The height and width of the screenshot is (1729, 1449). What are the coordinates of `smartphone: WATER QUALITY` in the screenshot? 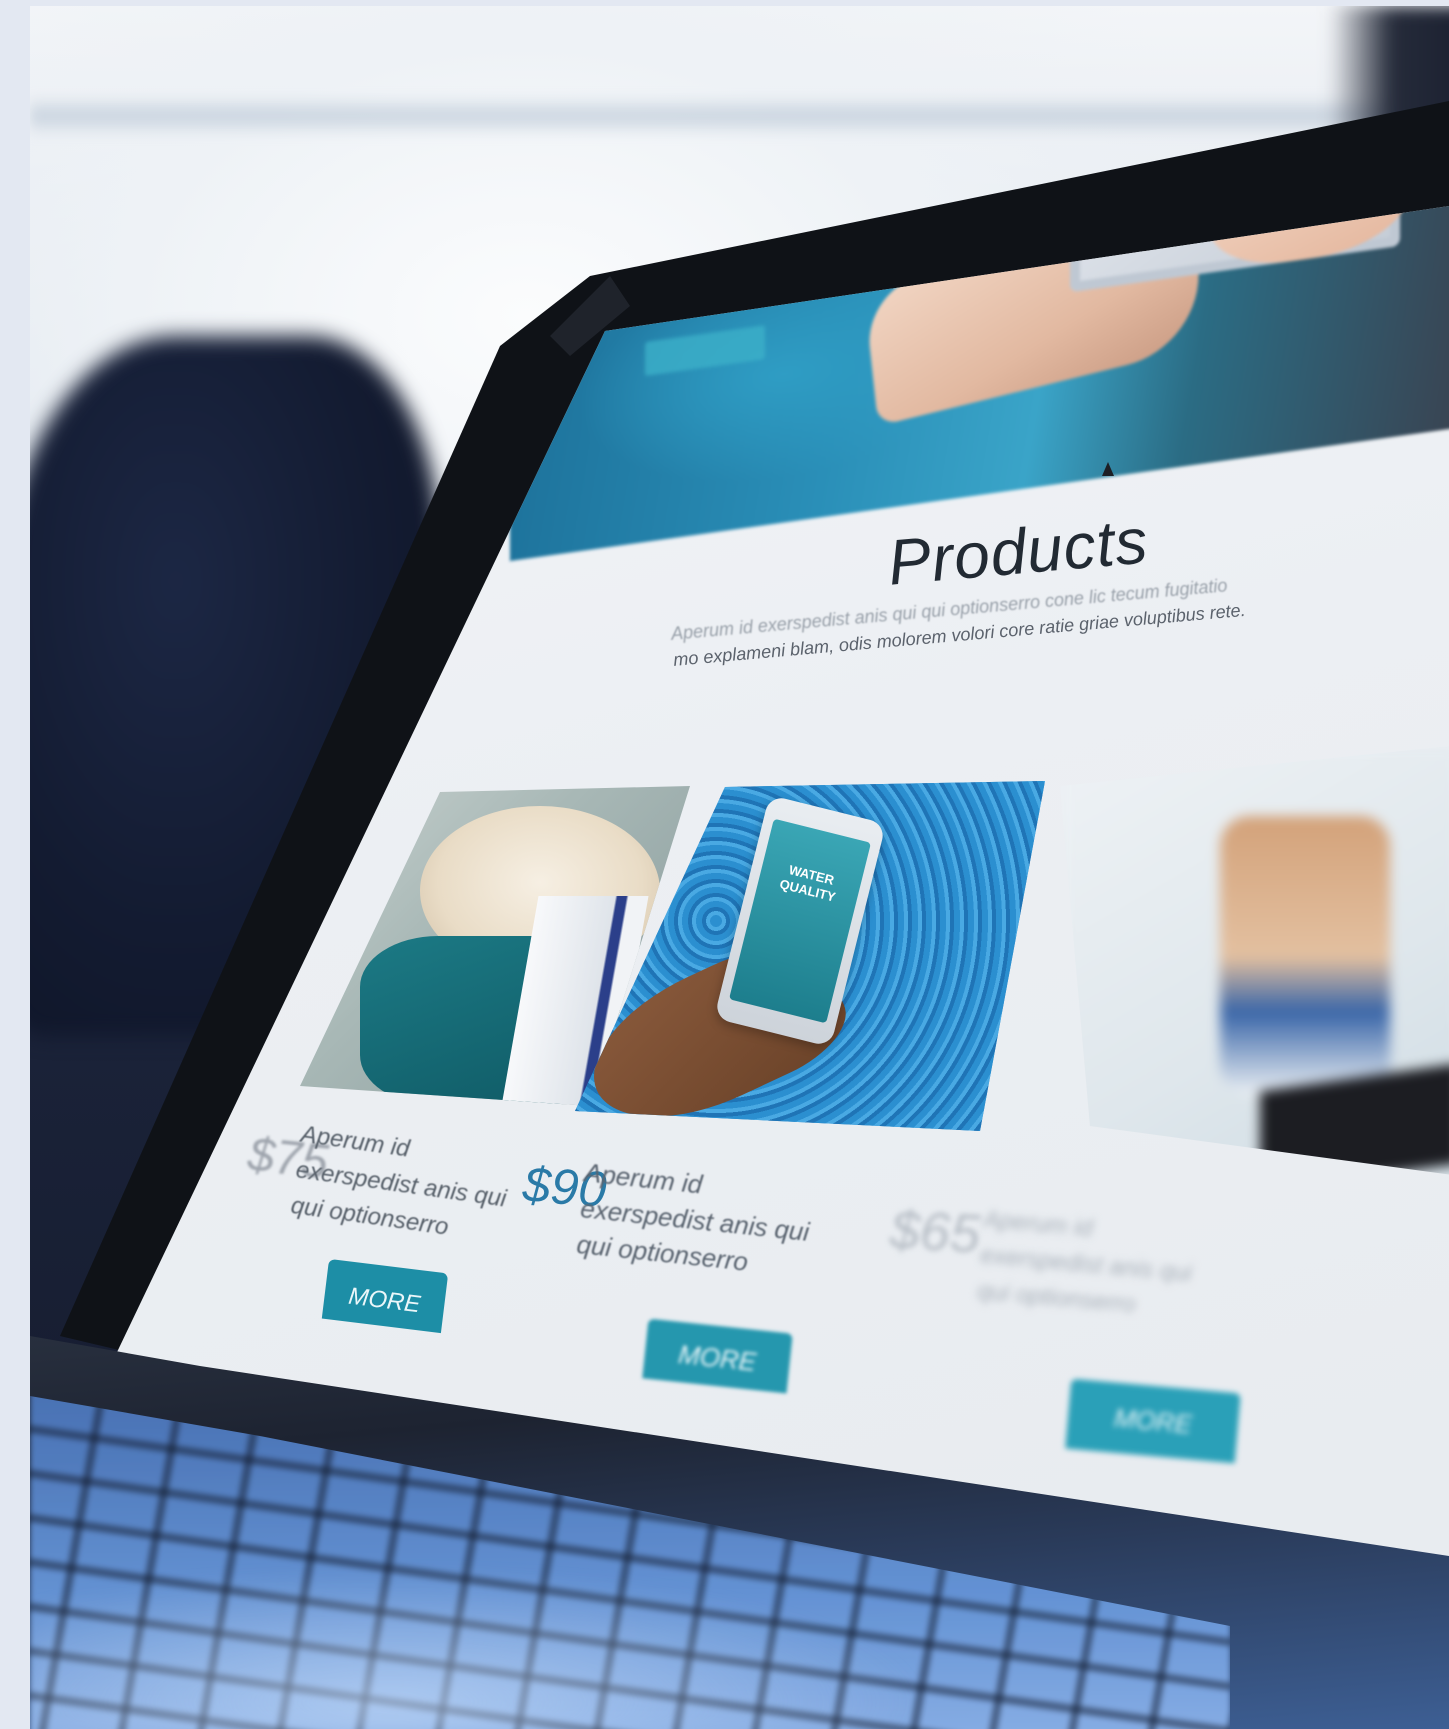 It's located at (800, 921).